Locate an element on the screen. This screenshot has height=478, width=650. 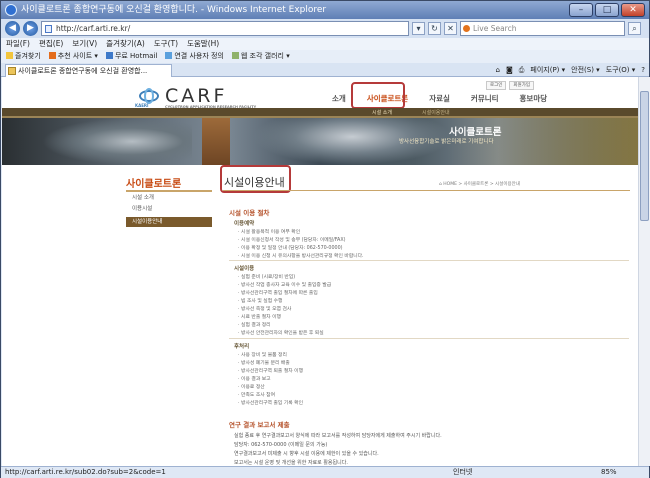
fav-item-webslice: 웹 조각 갤러리 ▾ is located at coordinates (260, 56).